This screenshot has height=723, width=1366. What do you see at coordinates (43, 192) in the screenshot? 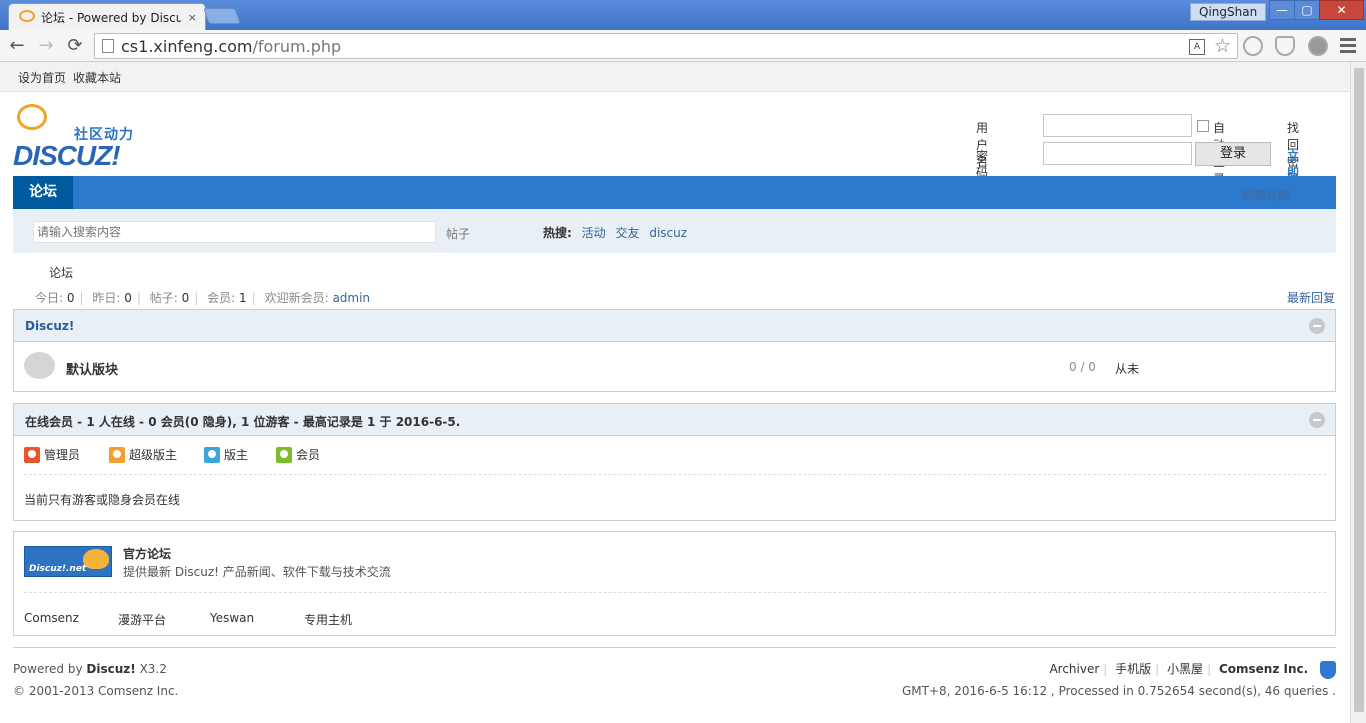
I see `nav-forum-tab: 论坛` at bounding box center [43, 192].